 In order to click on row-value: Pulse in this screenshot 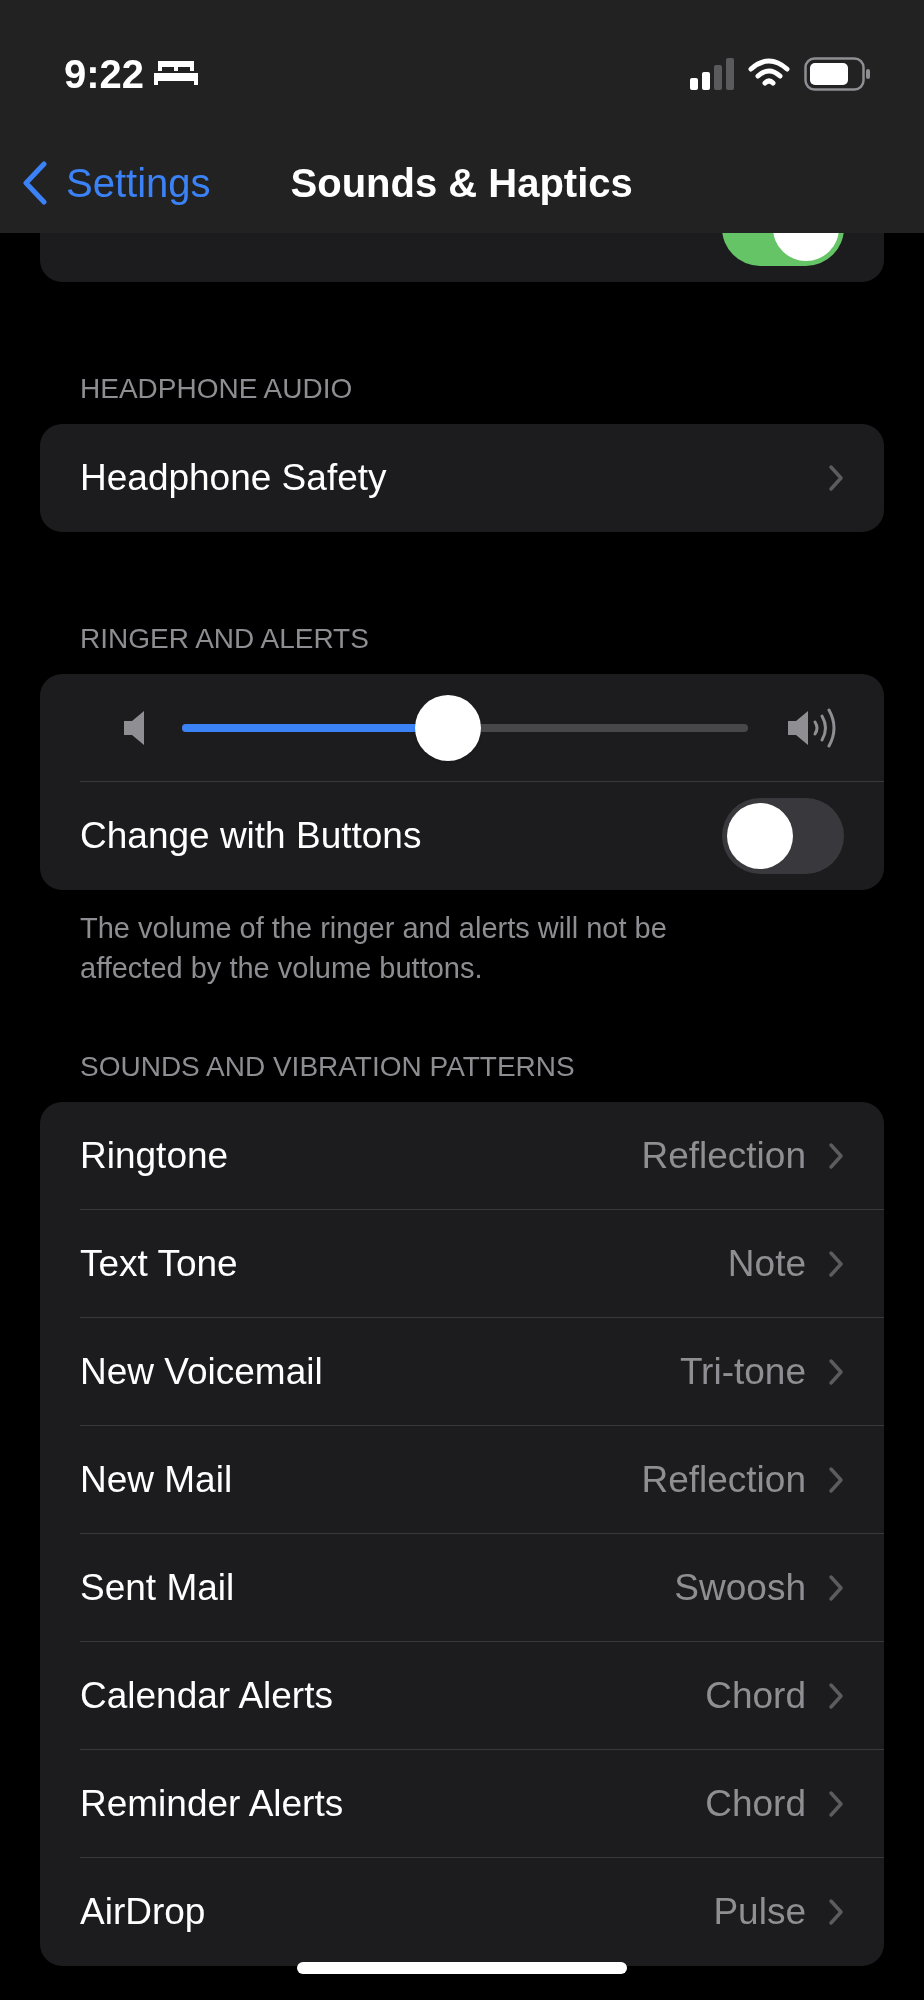, I will do `click(759, 1912)`.